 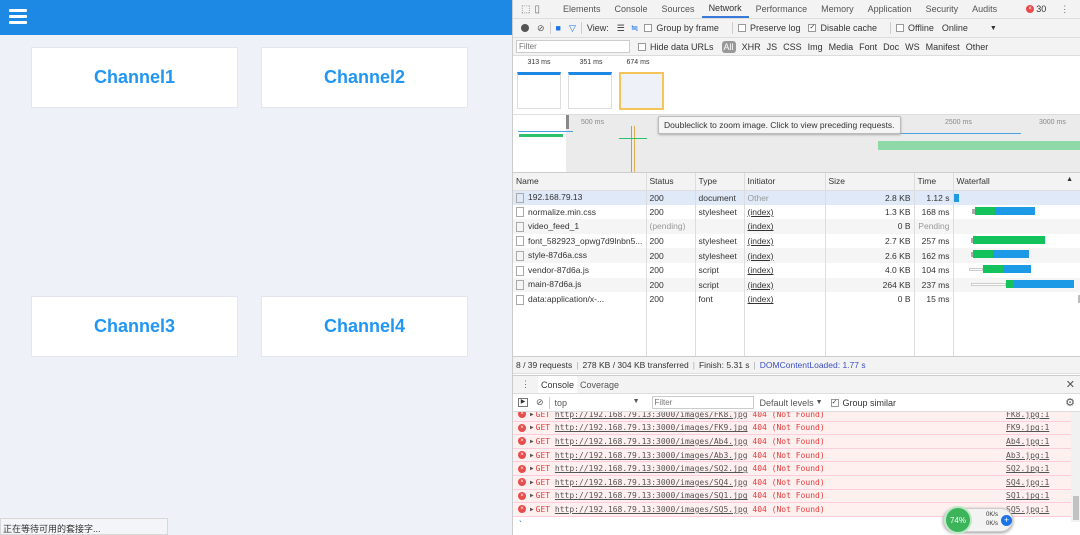 What do you see at coordinates (621, 28) in the screenshot?
I see `large-rows-icon: ☰` at bounding box center [621, 28].